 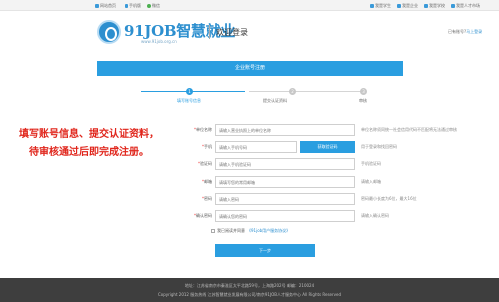 I want to click on mobile-input, so click(x=256, y=147).